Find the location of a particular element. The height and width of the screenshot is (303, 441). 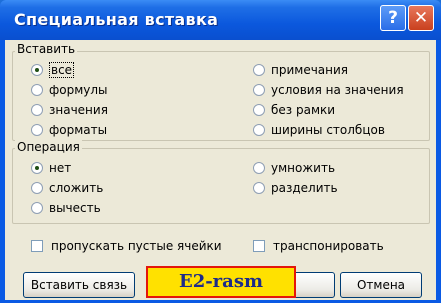

radio-paste-comments: примечания is located at coordinates (300, 70).